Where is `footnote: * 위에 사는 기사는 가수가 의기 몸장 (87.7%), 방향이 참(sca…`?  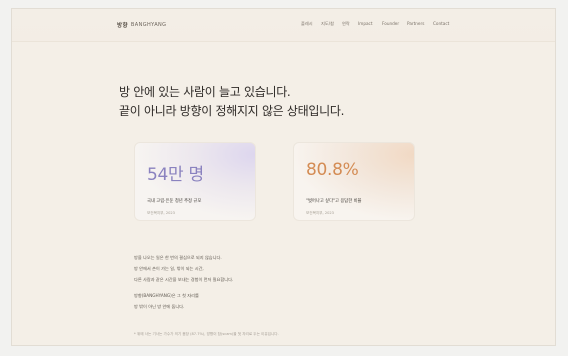 footnote: * 위에 사는 기사는 가수가 의기 몸장 (87.7%), 방향이 참(sca… is located at coordinates (206, 334).